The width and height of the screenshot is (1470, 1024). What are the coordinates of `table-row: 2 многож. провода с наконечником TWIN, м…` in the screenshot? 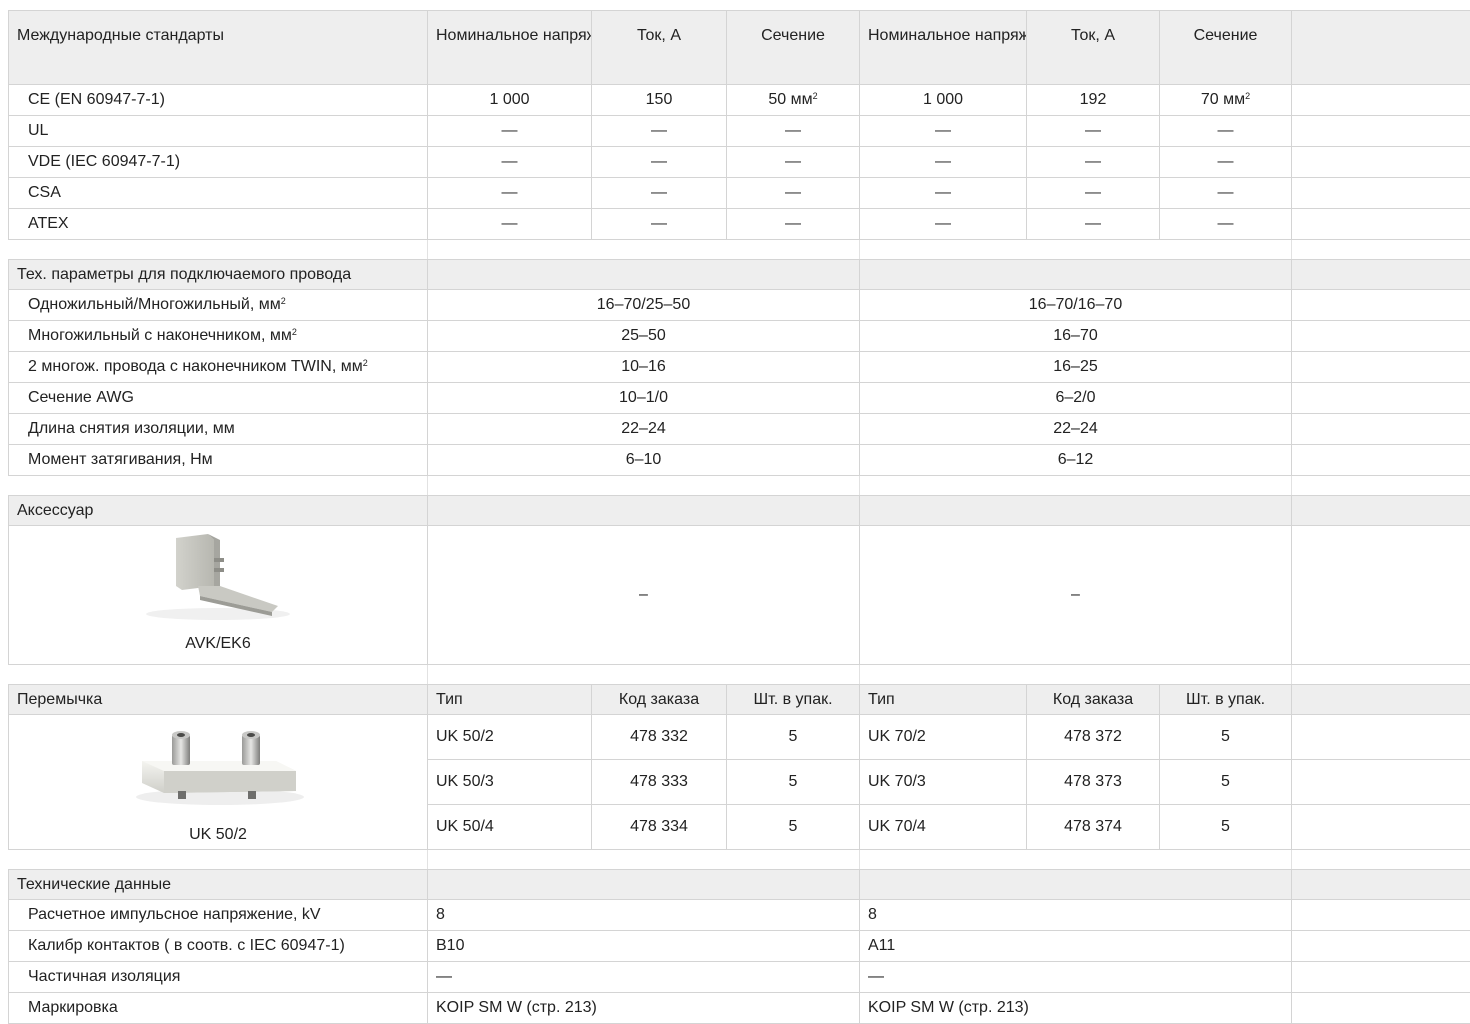 It's located at (739, 367).